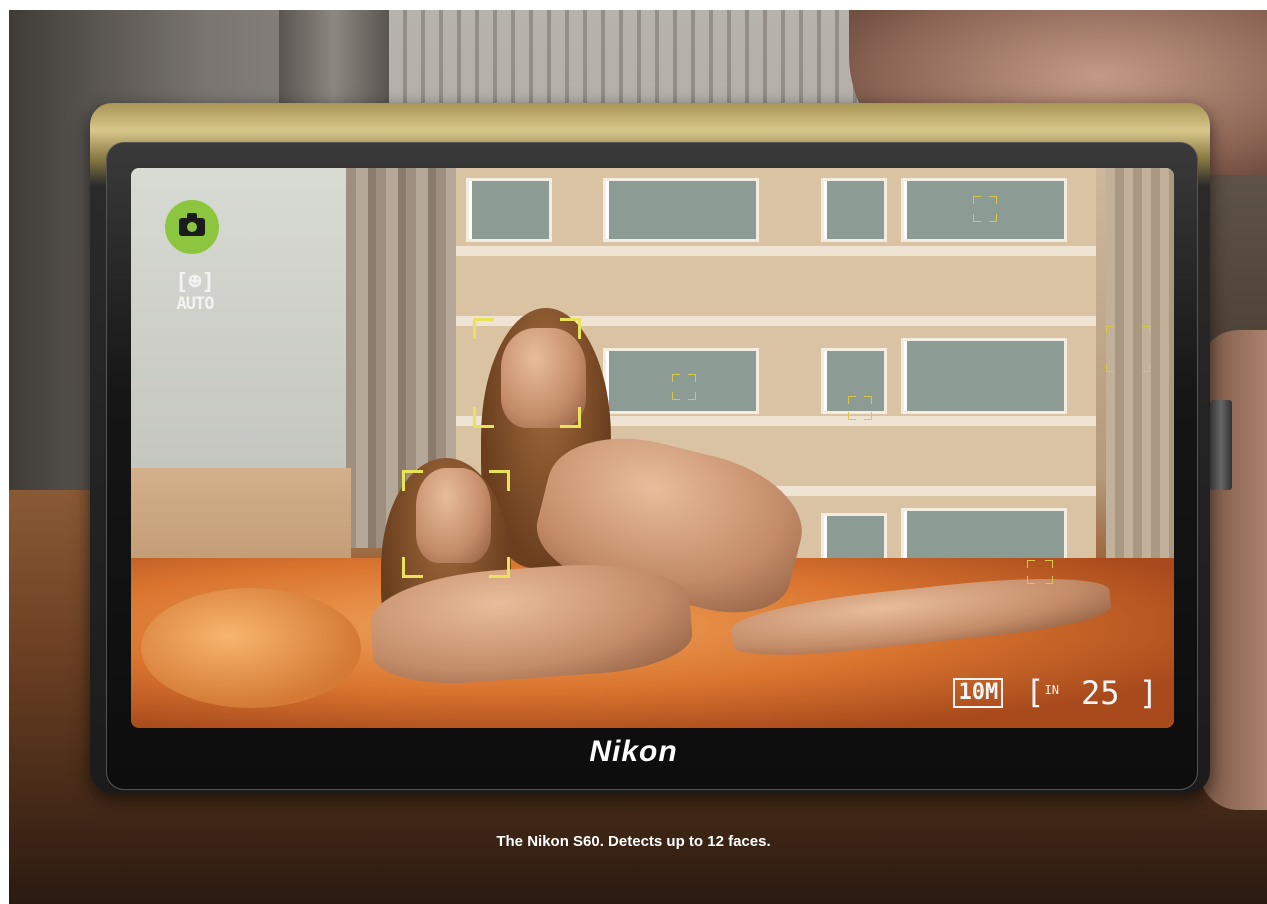 The width and height of the screenshot is (1267, 904). I want to click on scene-pillow, so click(251, 648).